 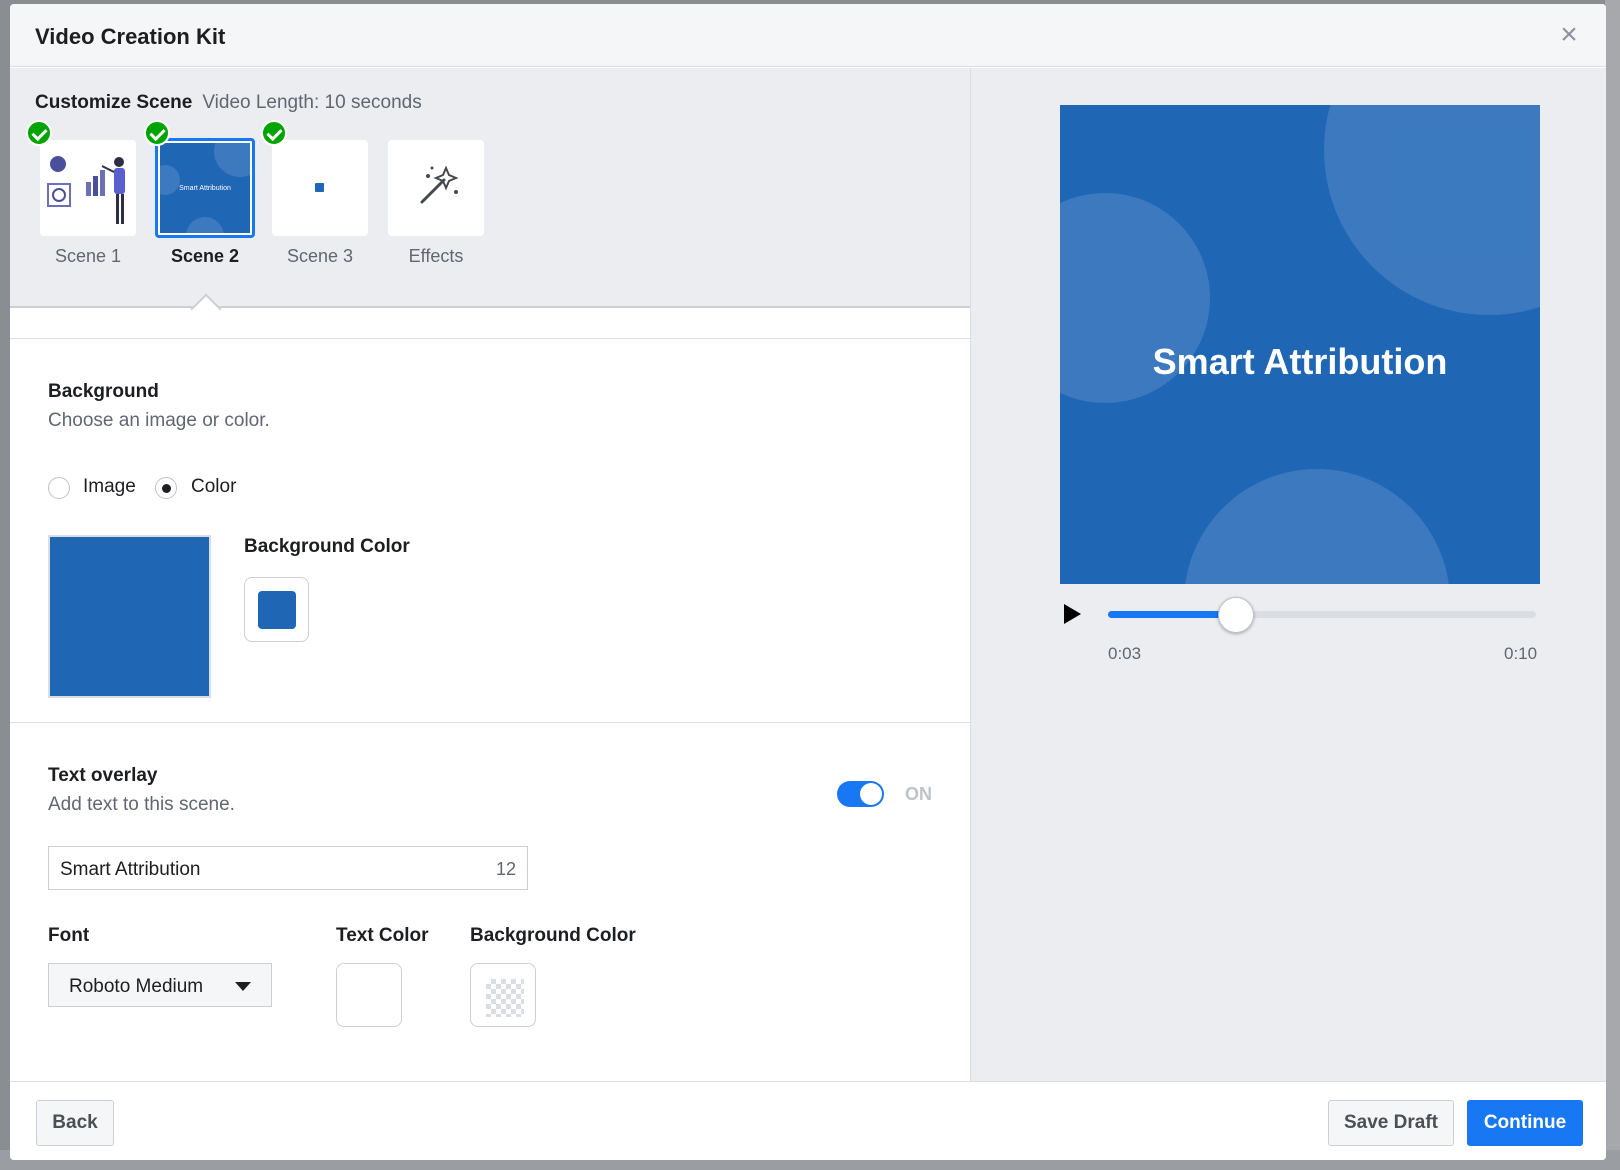 I want to click on scene-1-thumbnail, so click(x=88, y=188).